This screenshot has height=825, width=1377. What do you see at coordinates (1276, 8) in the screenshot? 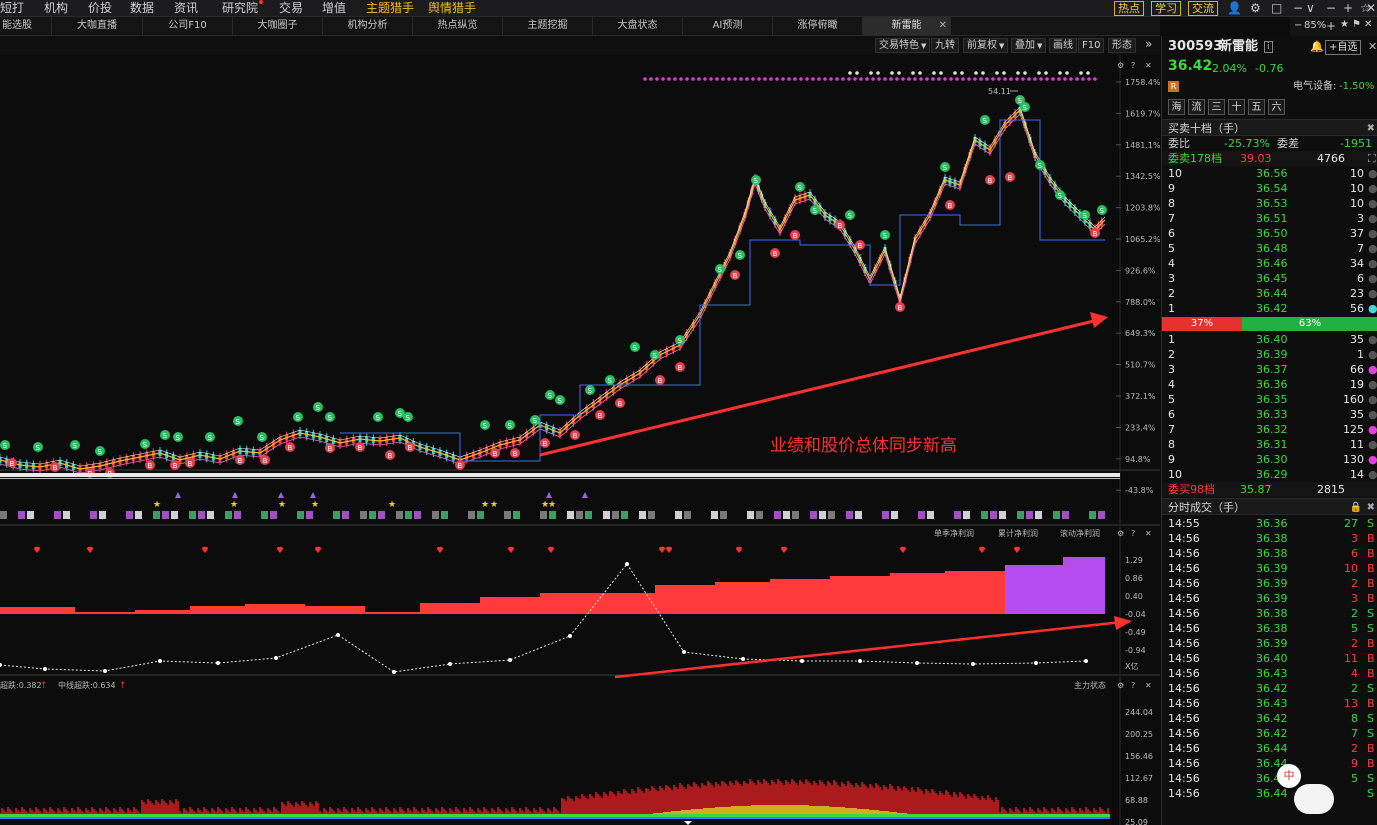
I see `window-icon: □` at bounding box center [1276, 8].